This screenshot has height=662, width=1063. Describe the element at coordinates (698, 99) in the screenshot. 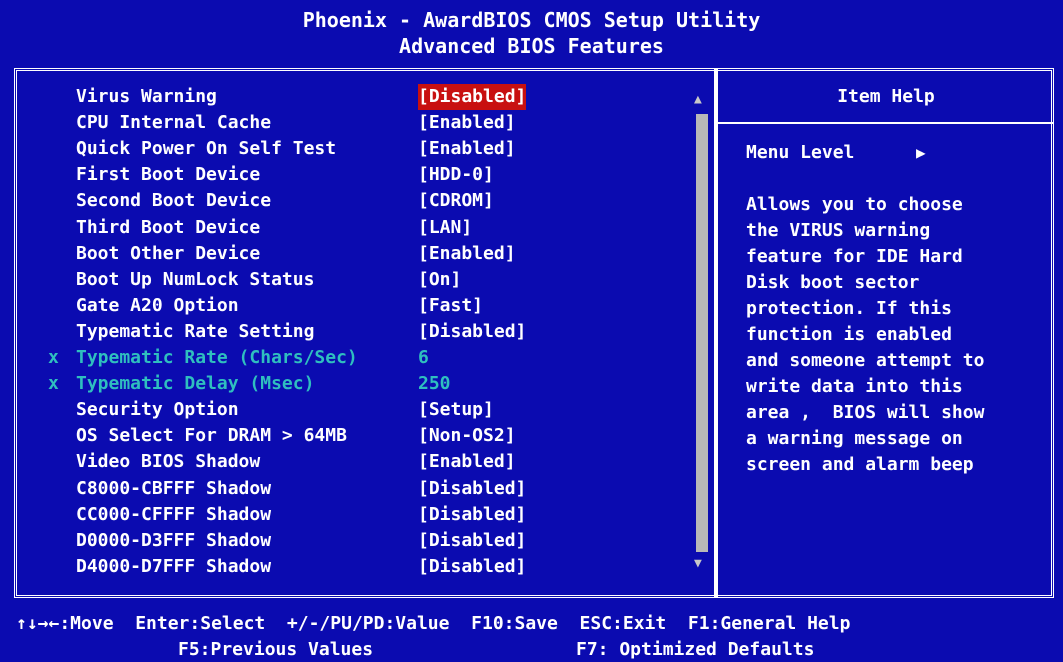

I see `scroll-up-icon: ▲` at that location.